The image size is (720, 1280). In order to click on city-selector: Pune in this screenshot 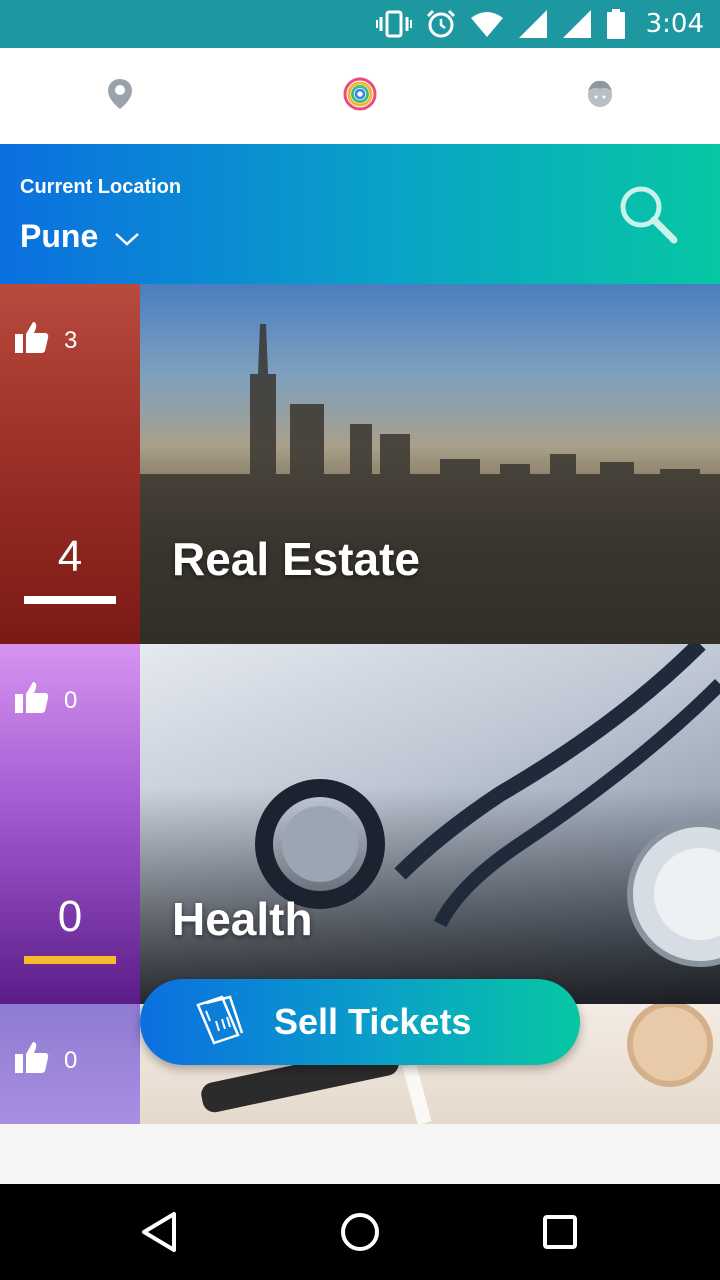, I will do `click(80, 236)`.